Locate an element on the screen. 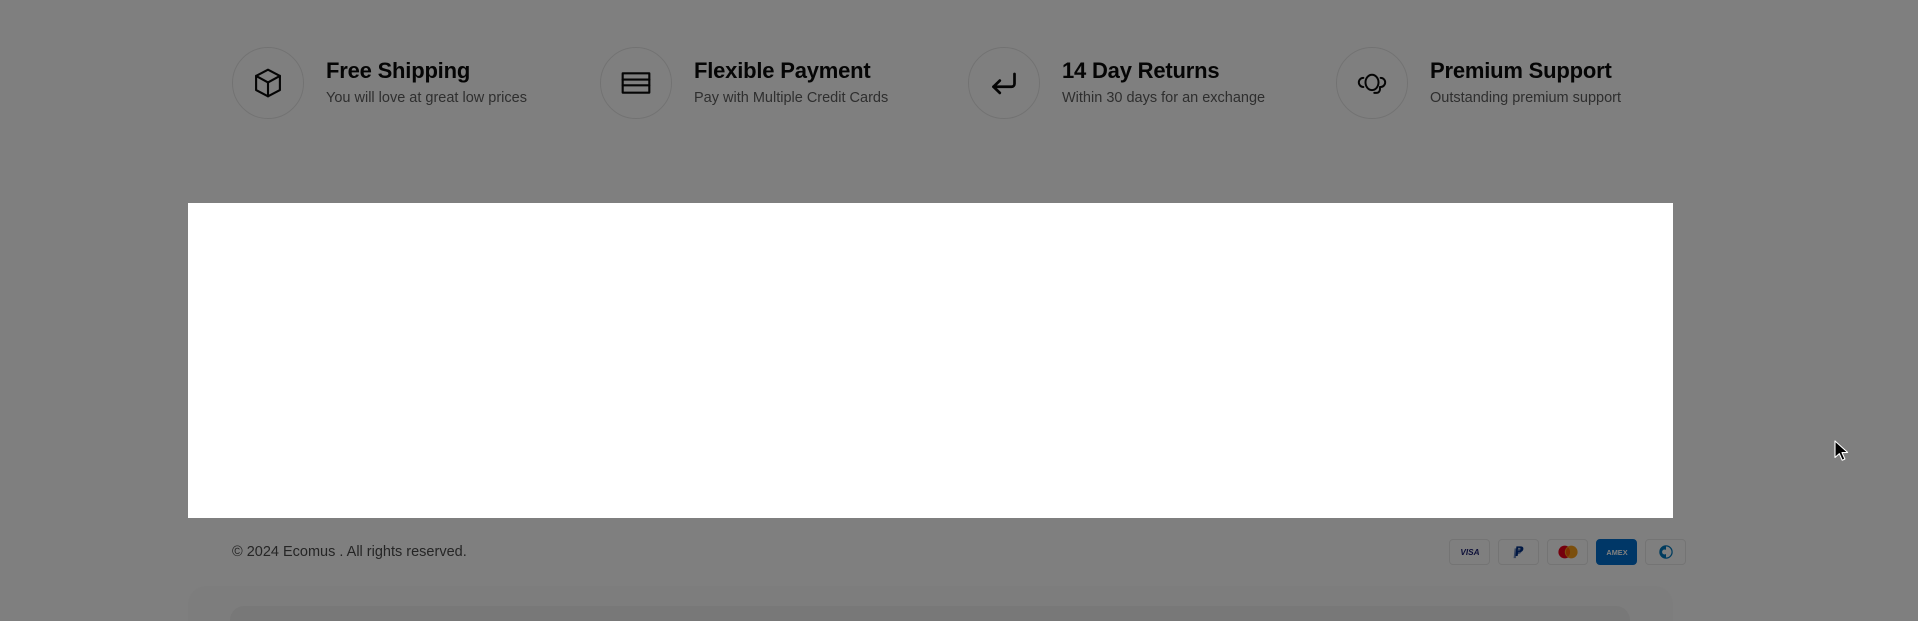 The image size is (1918, 621). feature-title: Flexible Payment is located at coordinates (782, 70).